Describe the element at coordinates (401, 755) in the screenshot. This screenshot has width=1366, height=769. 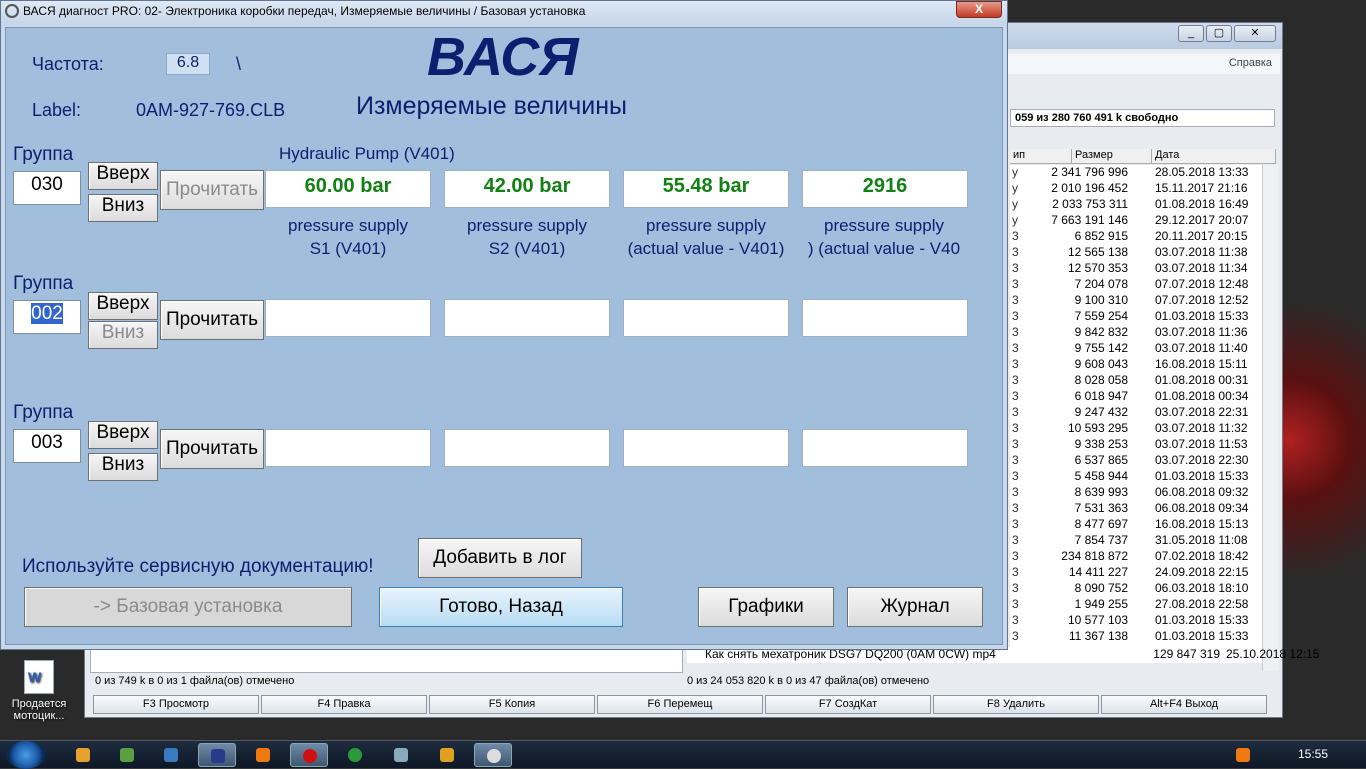
I see `taskbar-app-tool` at that location.